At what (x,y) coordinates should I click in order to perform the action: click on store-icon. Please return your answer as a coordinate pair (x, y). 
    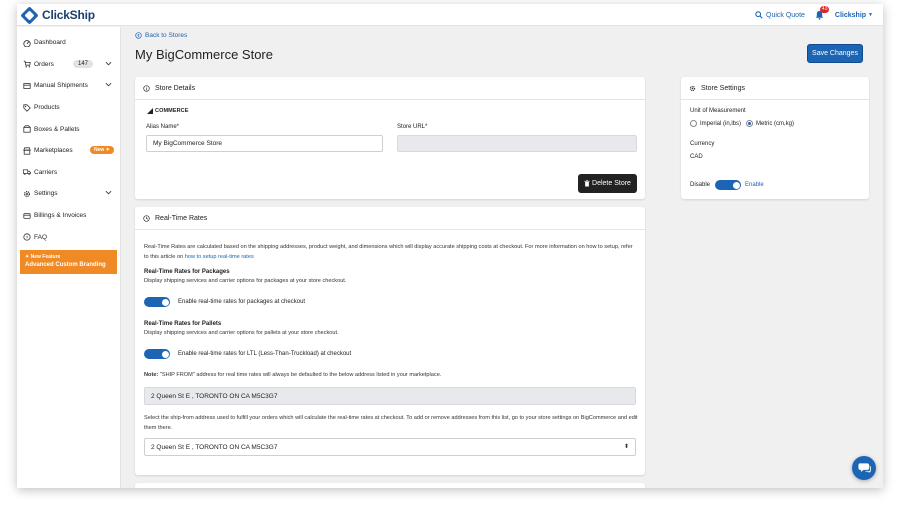
    Looking at the image, I should click on (27, 151).